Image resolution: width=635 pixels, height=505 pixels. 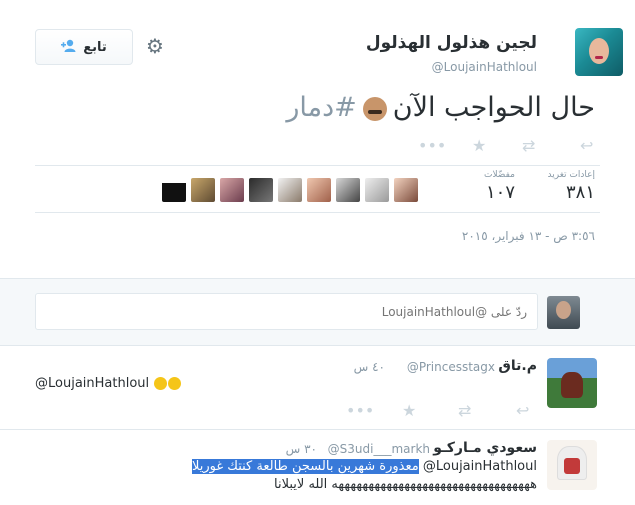 What do you see at coordinates (69, 47) in the screenshot?
I see `add-user-icon` at bounding box center [69, 47].